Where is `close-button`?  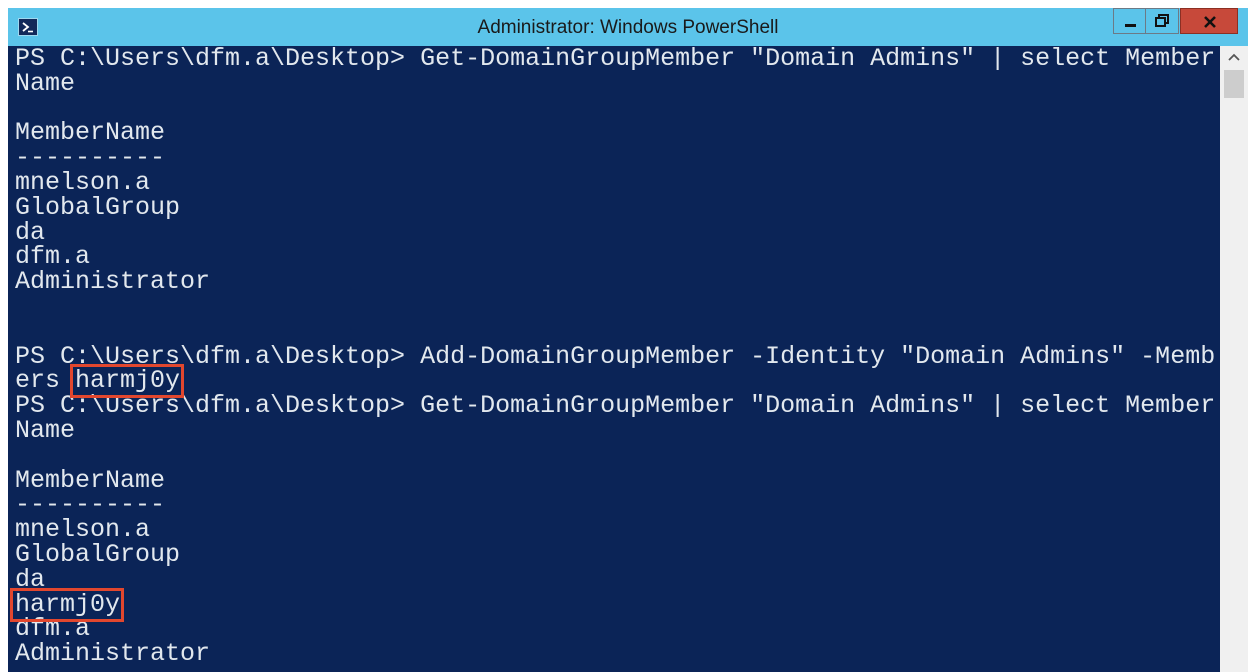
close-button is located at coordinates (1209, 21).